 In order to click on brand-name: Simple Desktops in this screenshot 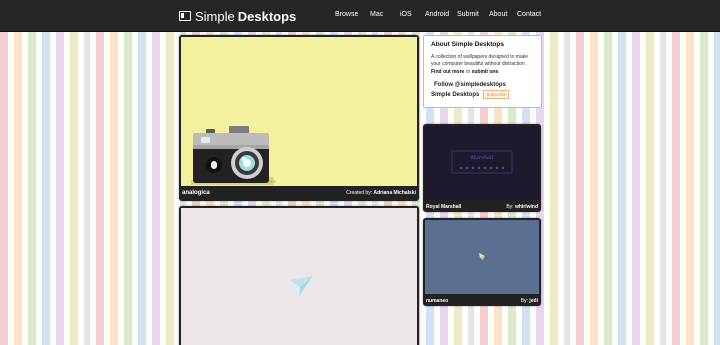, I will do `click(455, 95)`.